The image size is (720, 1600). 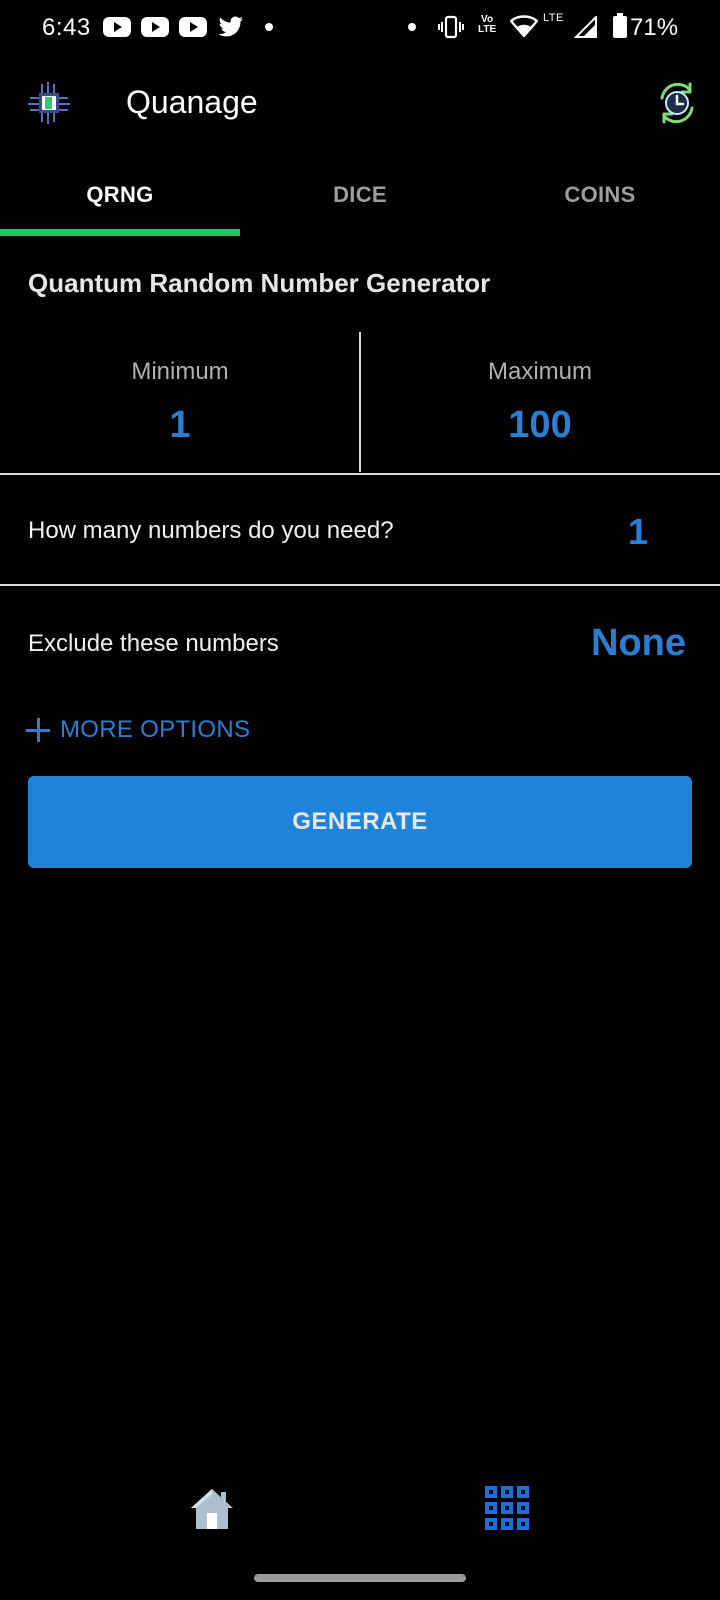 I want to click on minimum-label: Minimum, so click(x=180, y=371).